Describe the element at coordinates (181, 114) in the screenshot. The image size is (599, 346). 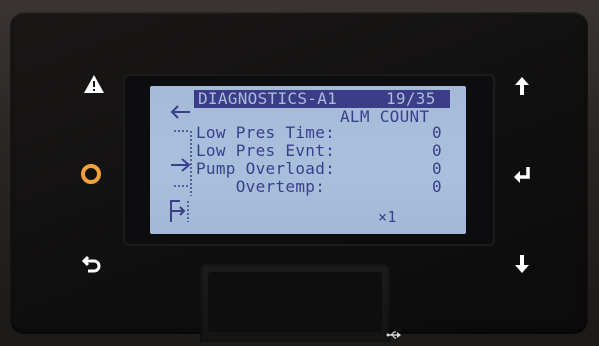
I see `back-nav-arrow-icon` at that location.